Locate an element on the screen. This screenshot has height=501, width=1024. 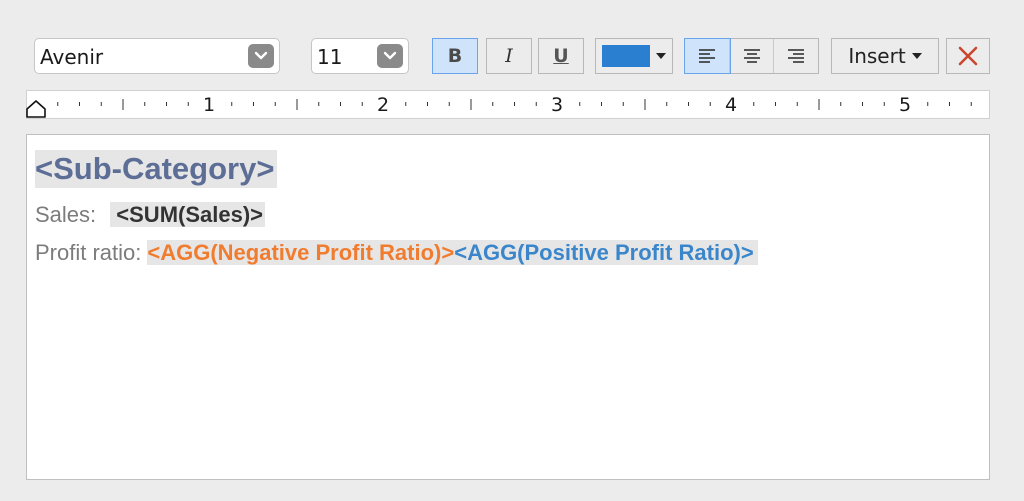
align-center-icon is located at coordinates (751, 56).